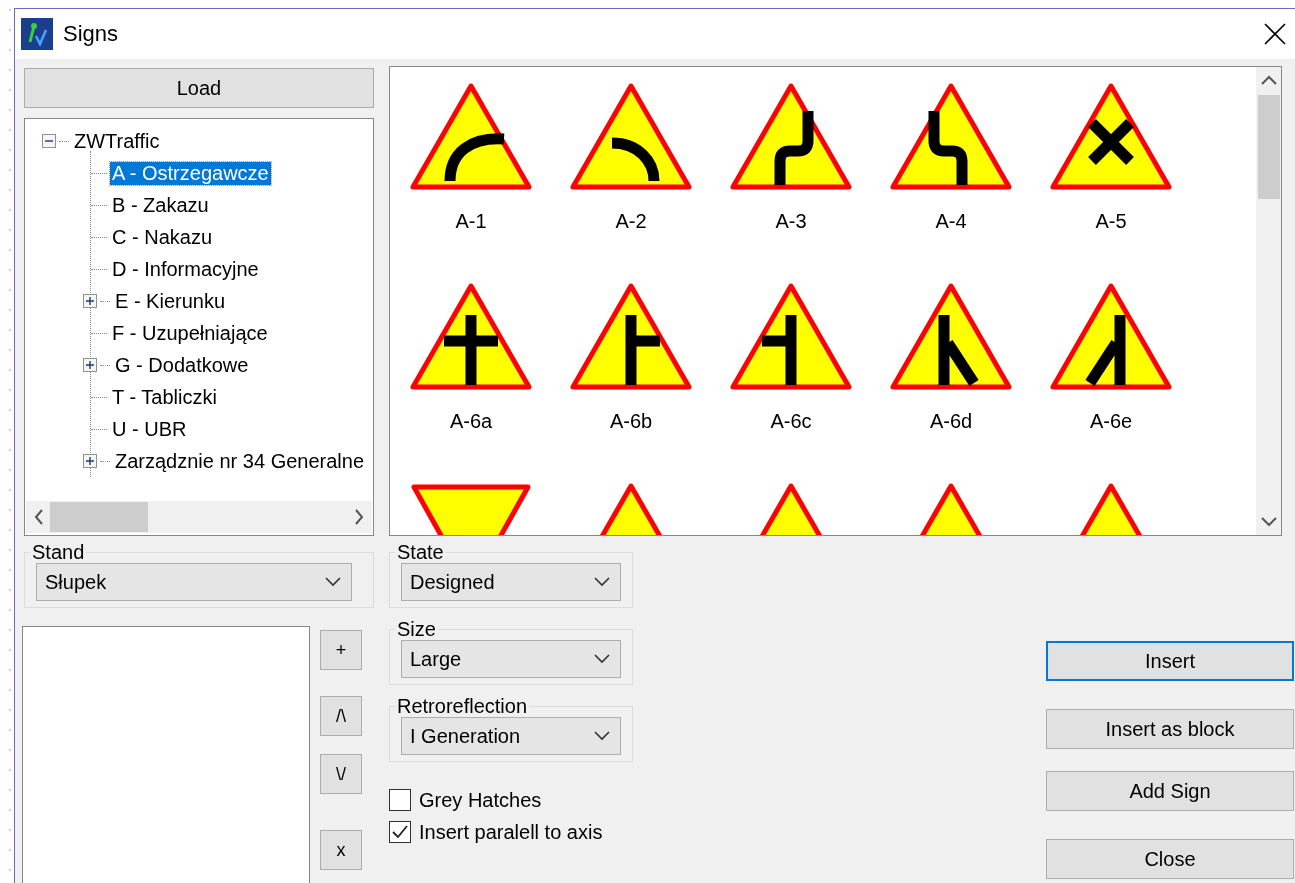  Describe the element at coordinates (471, 221) in the screenshot. I see `sign-label: A-1` at that location.